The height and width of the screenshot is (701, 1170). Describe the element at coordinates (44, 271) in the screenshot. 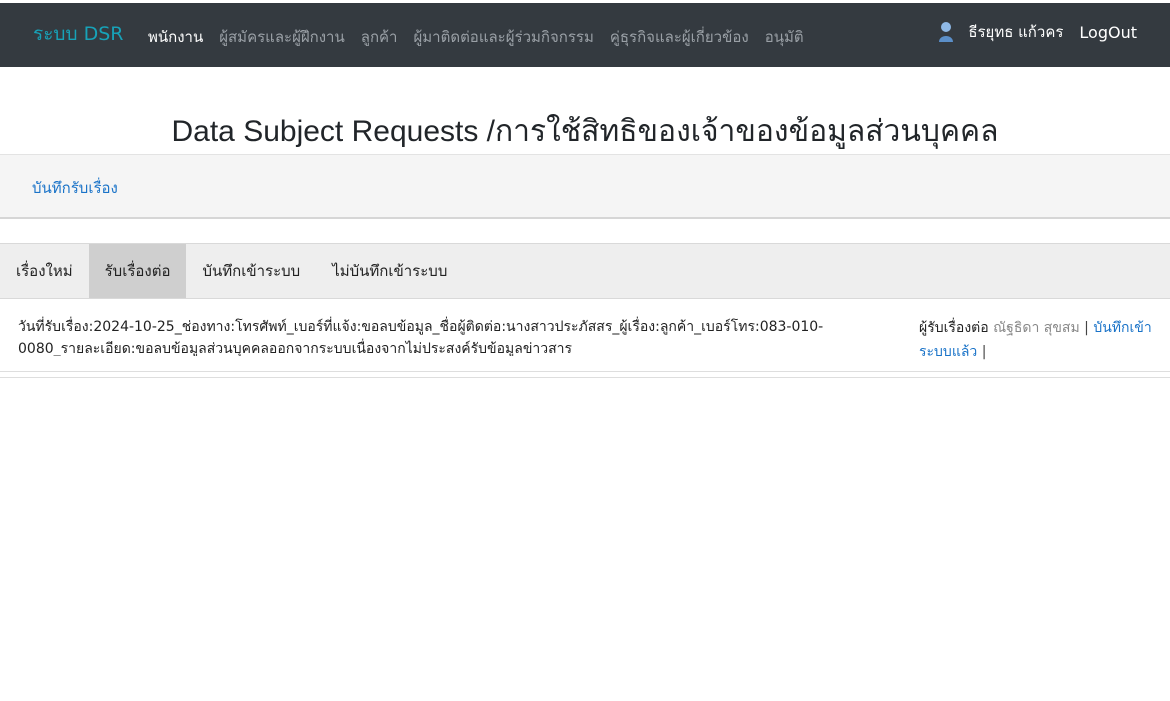

I see `tab-new: เรื่องใหม่` at that location.